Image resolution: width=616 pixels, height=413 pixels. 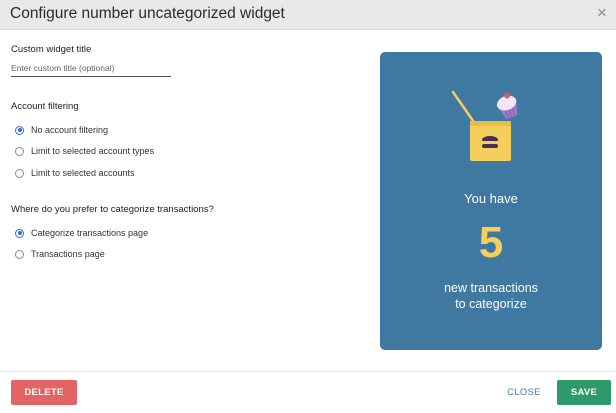 What do you see at coordinates (90, 233) in the screenshot?
I see `radio-label: Categorize transactions page` at bounding box center [90, 233].